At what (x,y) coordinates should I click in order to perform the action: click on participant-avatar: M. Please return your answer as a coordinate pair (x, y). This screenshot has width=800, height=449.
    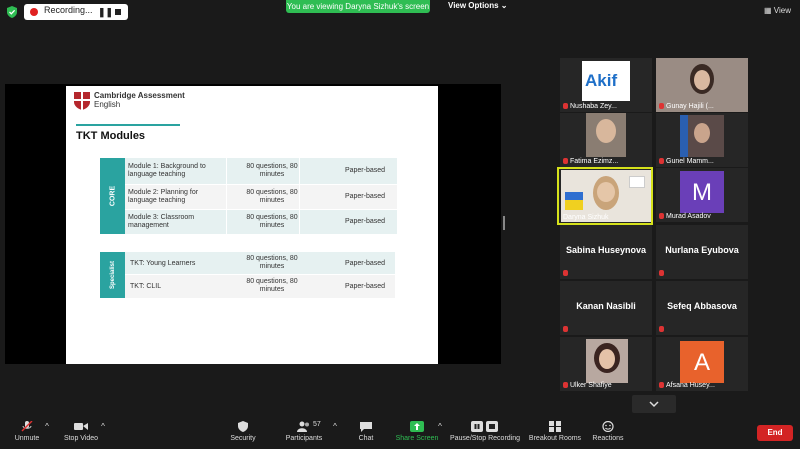
    Looking at the image, I should click on (702, 192).